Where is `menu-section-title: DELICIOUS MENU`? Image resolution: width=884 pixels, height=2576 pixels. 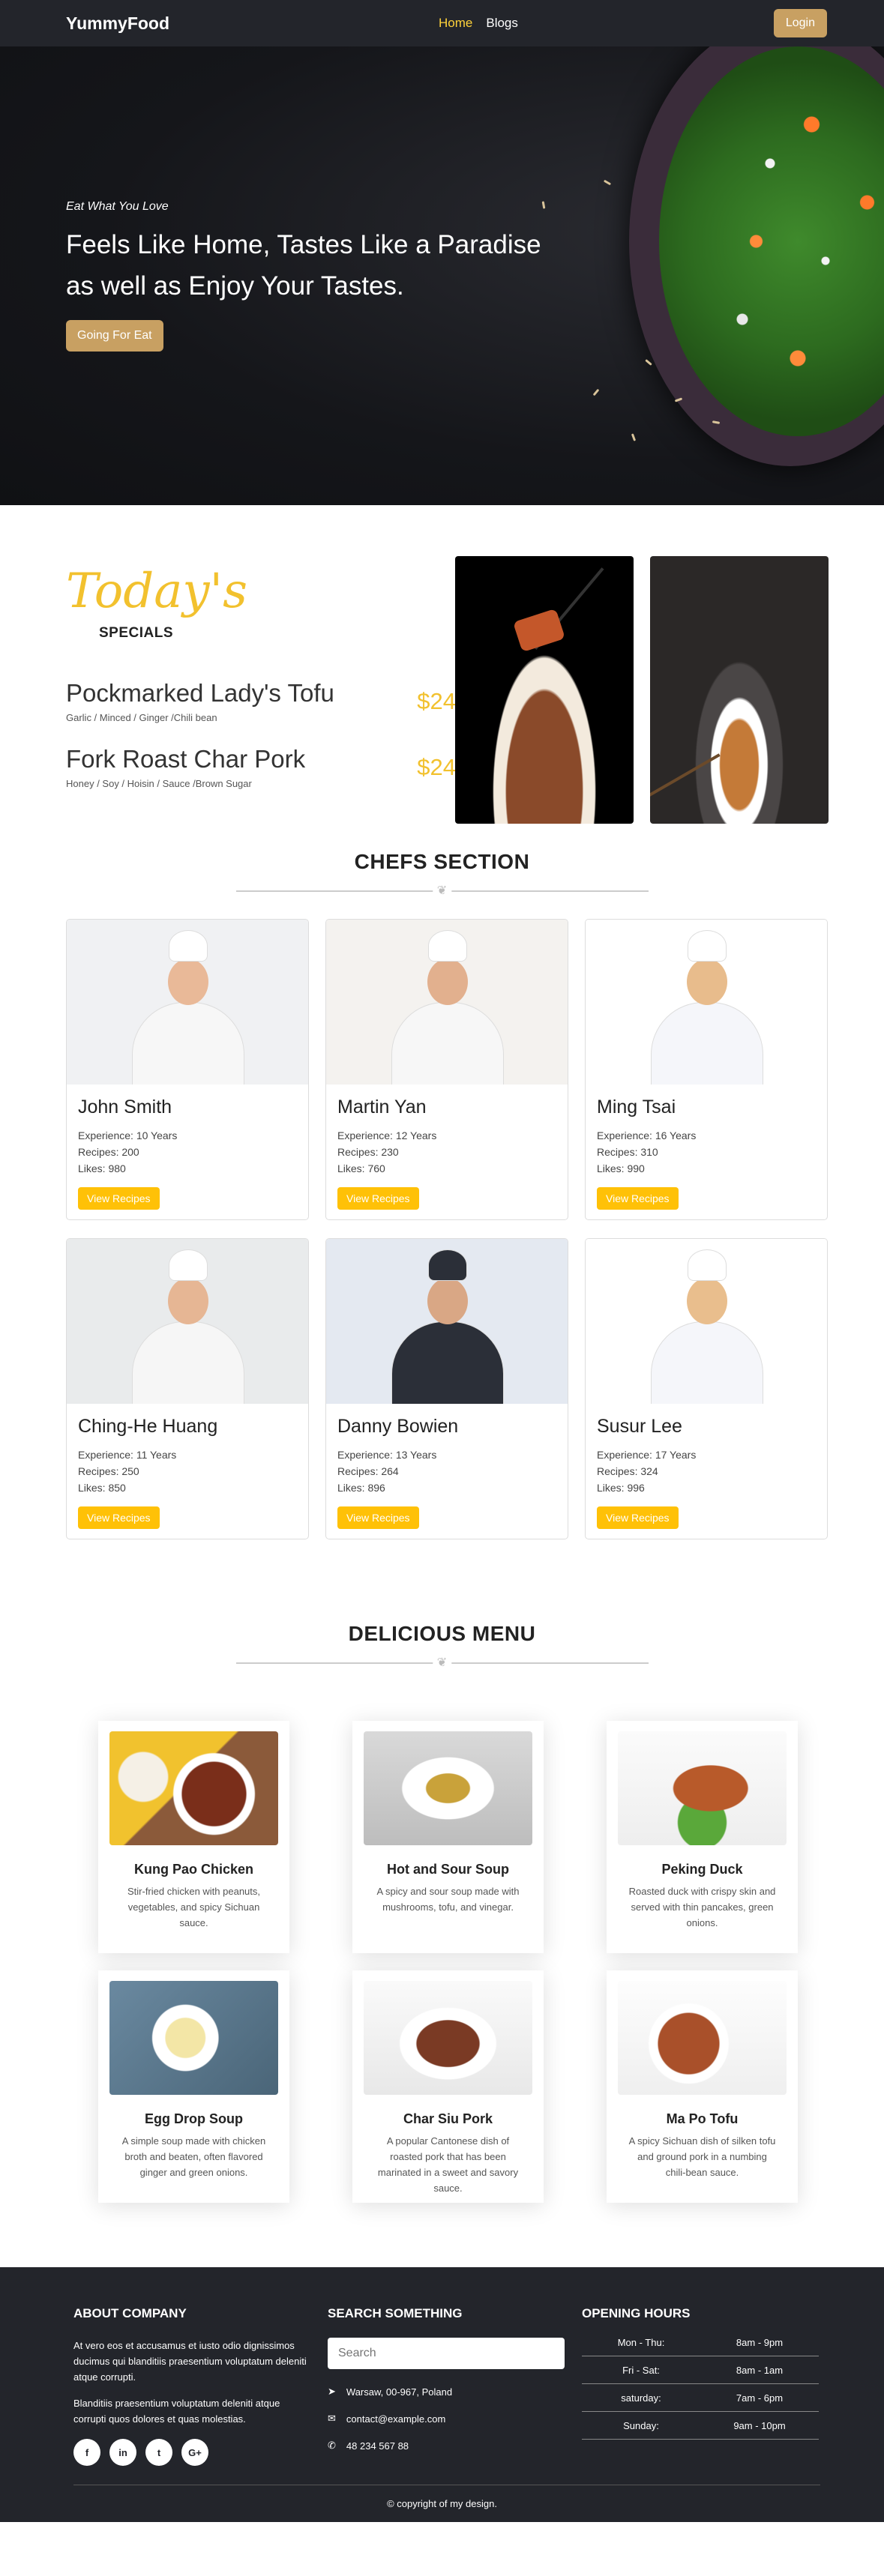
menu-section-title: DELICIOUS MENU is located at coordinates (442, 1634).